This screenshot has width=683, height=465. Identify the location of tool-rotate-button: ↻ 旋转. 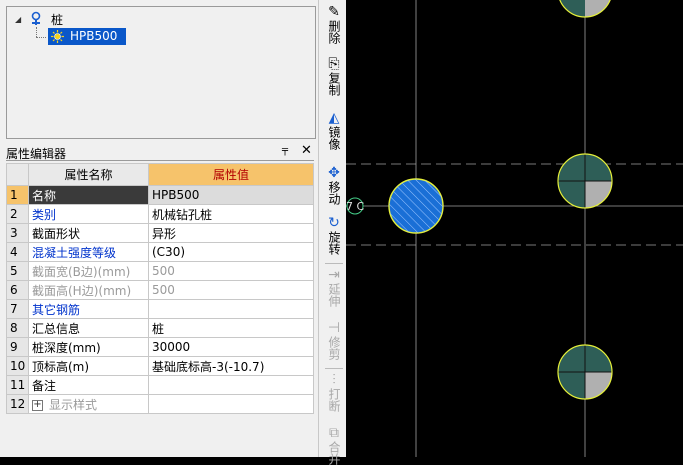
(334, 235).